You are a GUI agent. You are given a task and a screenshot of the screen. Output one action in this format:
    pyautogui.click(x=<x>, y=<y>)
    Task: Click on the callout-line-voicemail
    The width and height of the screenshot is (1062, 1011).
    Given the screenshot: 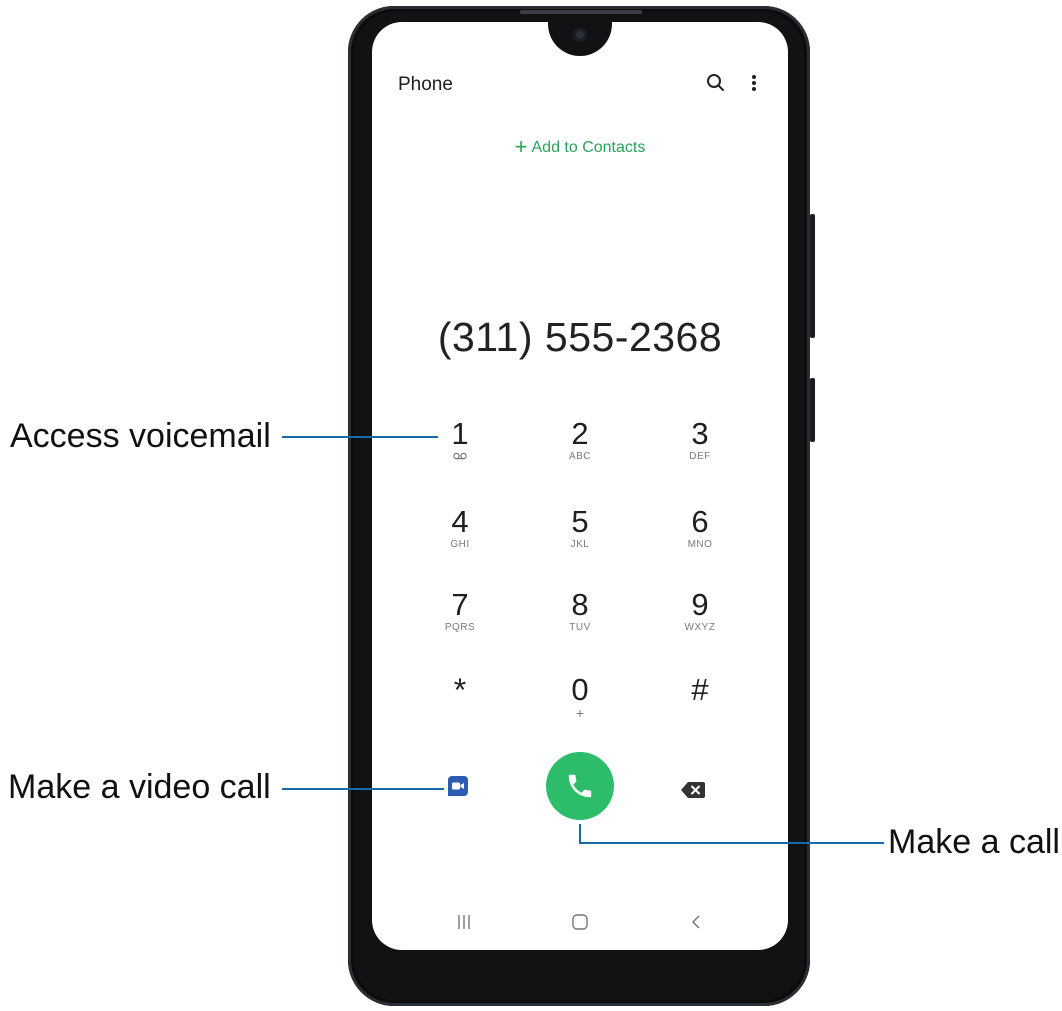 What is the action you would take?
    pyautogui.click(x=360, y=437)
    